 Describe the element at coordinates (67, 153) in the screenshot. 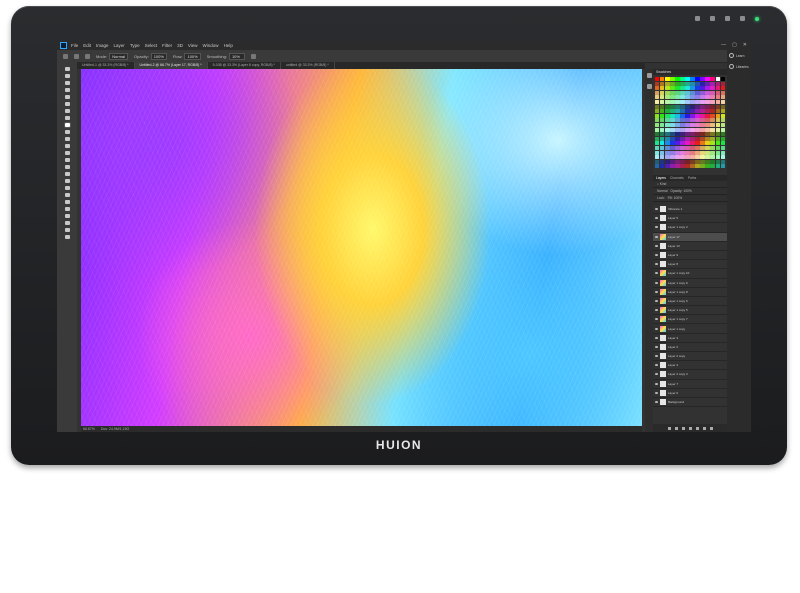

I see `gradient-tool-icon` at that location.